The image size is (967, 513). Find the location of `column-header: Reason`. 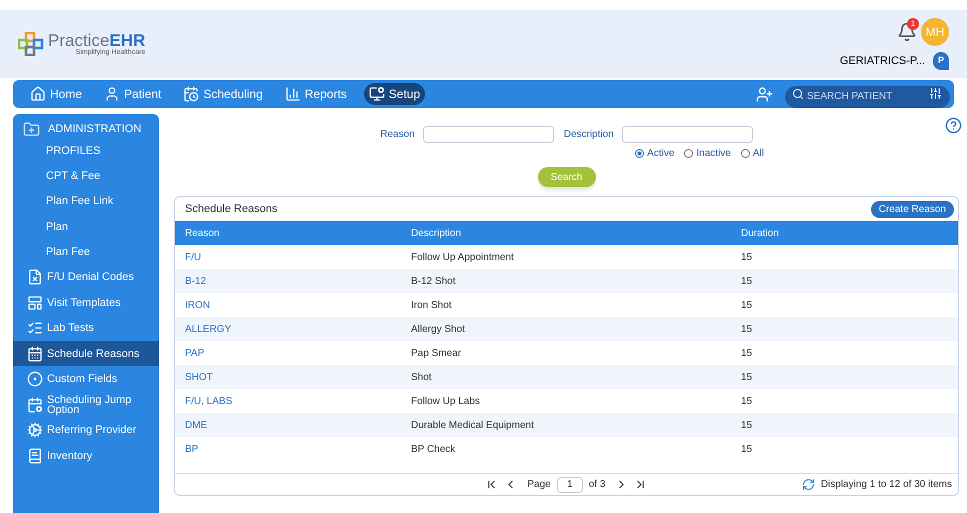

column-header: Reason is located at coordinates (288, 233).